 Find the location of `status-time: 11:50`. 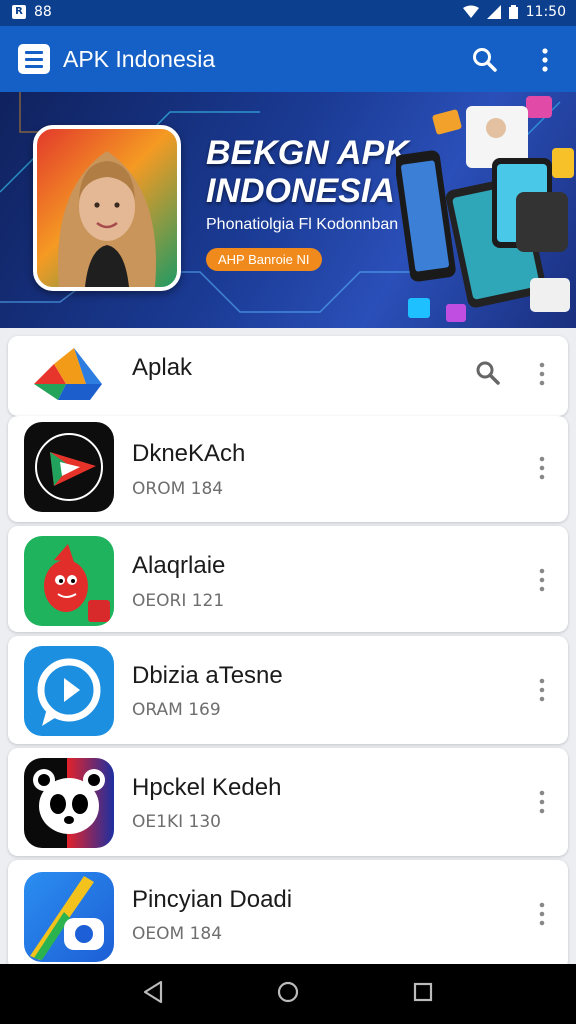

status-time: 11:50 is located at coordinates (545, 12).